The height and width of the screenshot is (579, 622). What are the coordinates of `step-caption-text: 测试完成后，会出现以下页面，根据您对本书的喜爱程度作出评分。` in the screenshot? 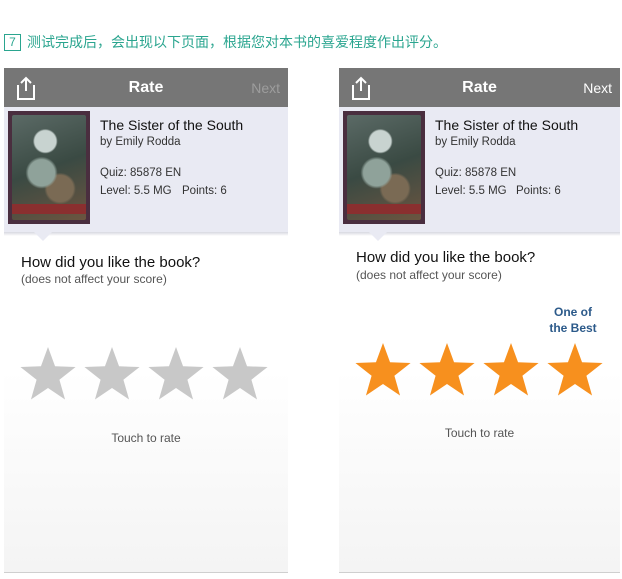 It's located at (237, 42).